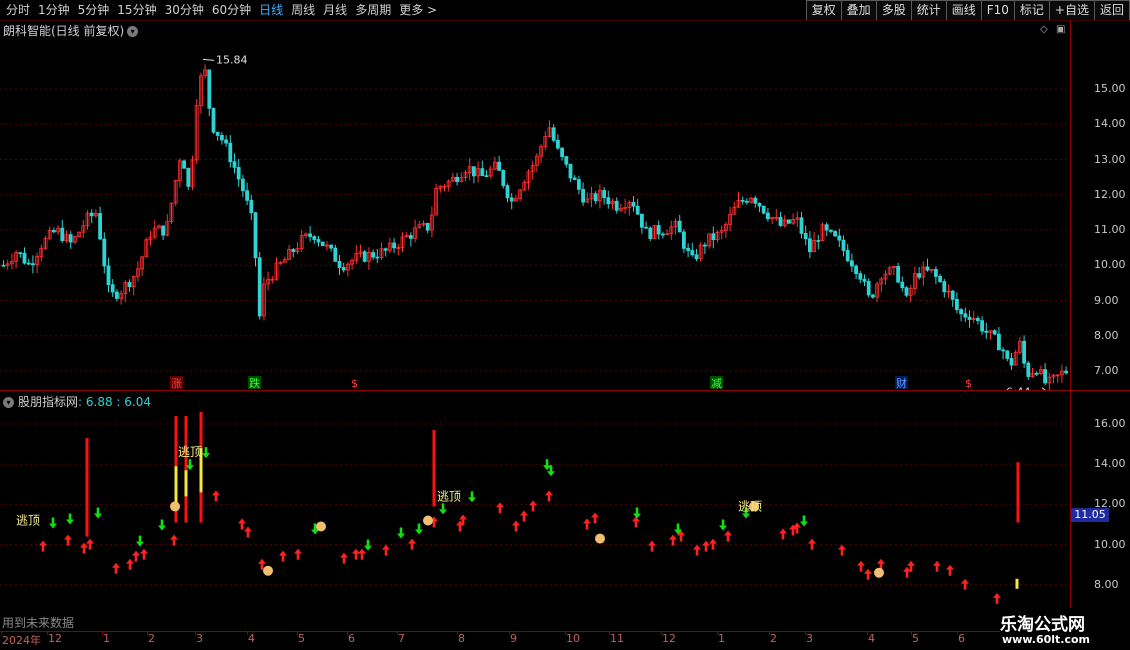  I want to click on toolbar-button: 复权, so click(823, 10).